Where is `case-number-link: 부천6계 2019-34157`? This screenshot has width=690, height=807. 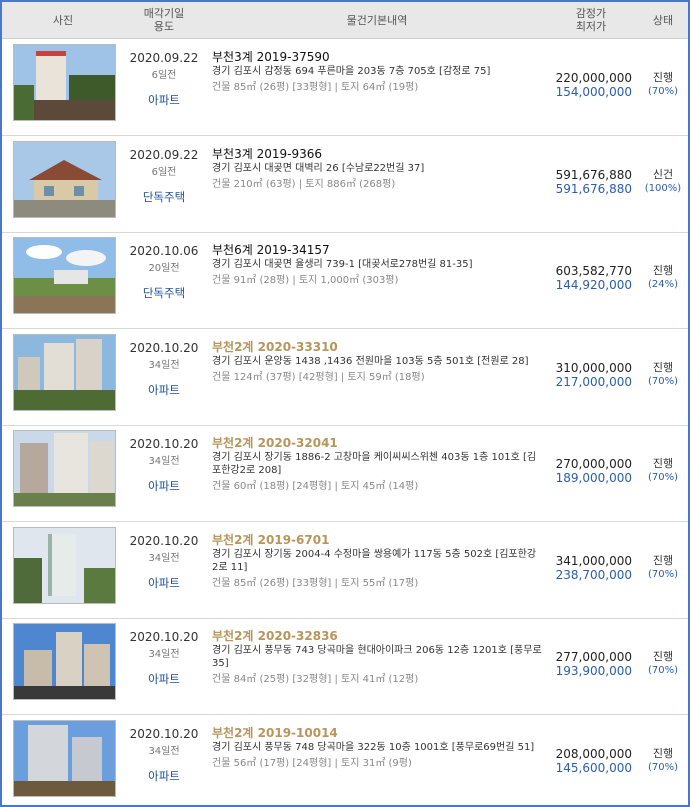
case-number-link: 부천6계 2019-34157 is located at coordinates (377, 250).